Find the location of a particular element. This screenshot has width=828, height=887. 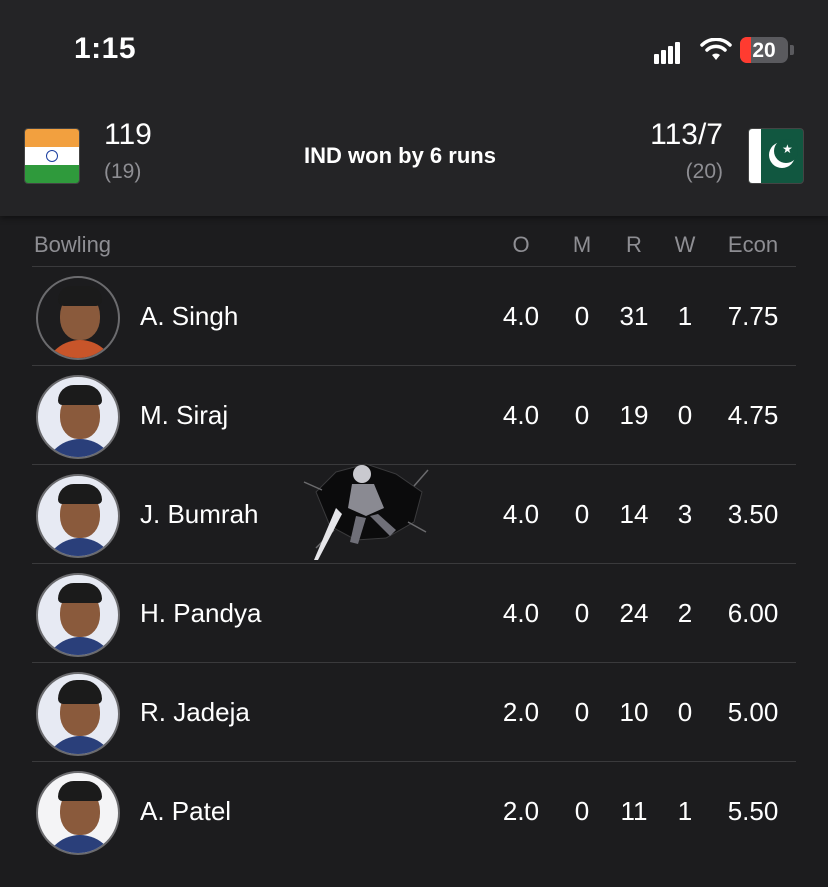

bowler-runs: 14 is located at coordinates (634, 514).